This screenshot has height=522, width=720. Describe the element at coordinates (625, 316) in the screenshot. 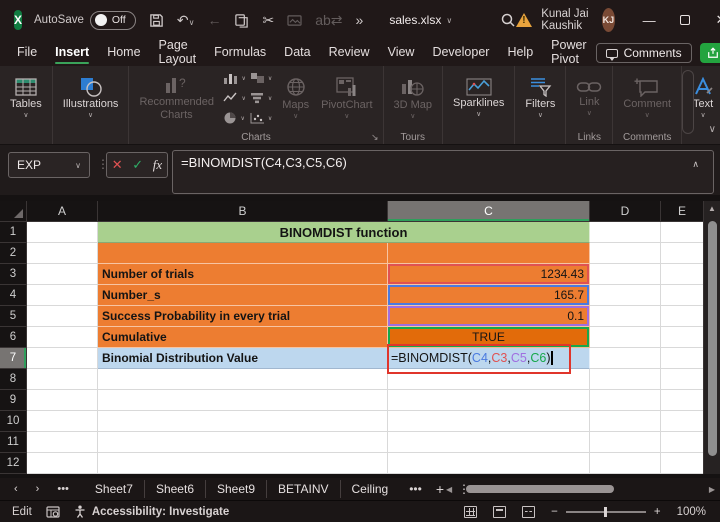

I see `cell-D5` at that location.